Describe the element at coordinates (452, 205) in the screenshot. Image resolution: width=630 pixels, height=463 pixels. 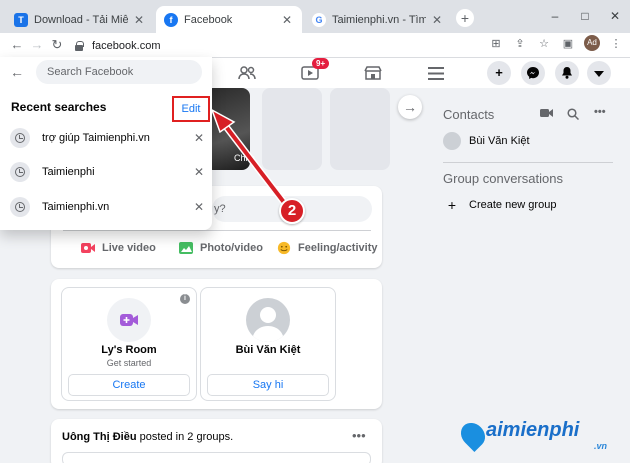
I see `plus-icon: +` at that location.